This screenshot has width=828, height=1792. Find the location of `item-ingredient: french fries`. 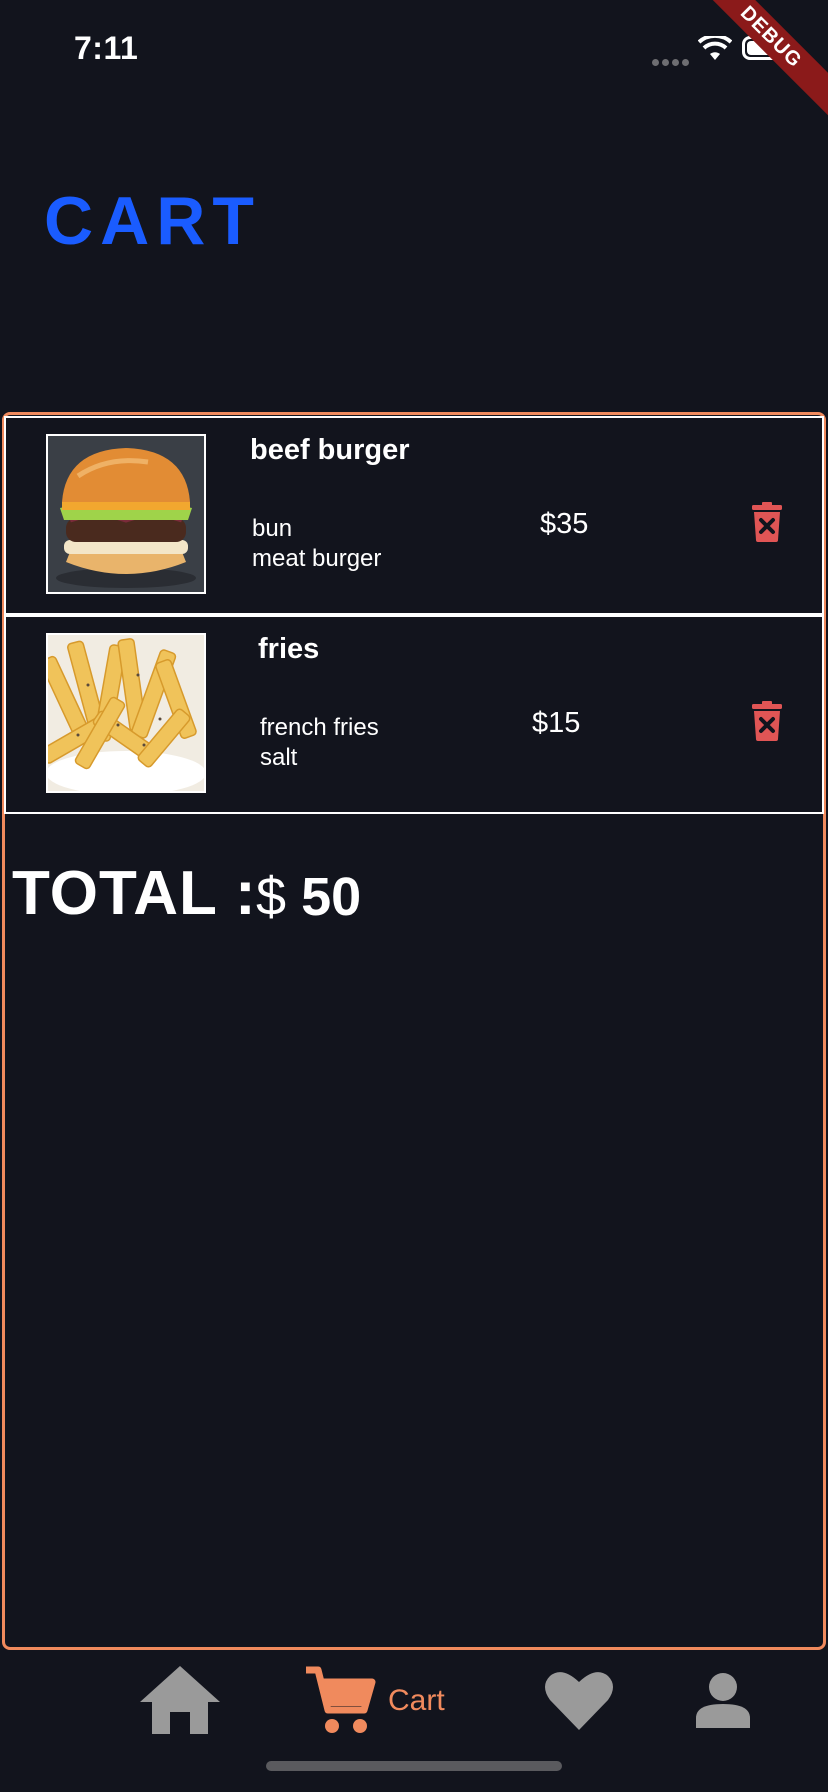

item-ingredient: french fries is located at coordinates (319, 727).